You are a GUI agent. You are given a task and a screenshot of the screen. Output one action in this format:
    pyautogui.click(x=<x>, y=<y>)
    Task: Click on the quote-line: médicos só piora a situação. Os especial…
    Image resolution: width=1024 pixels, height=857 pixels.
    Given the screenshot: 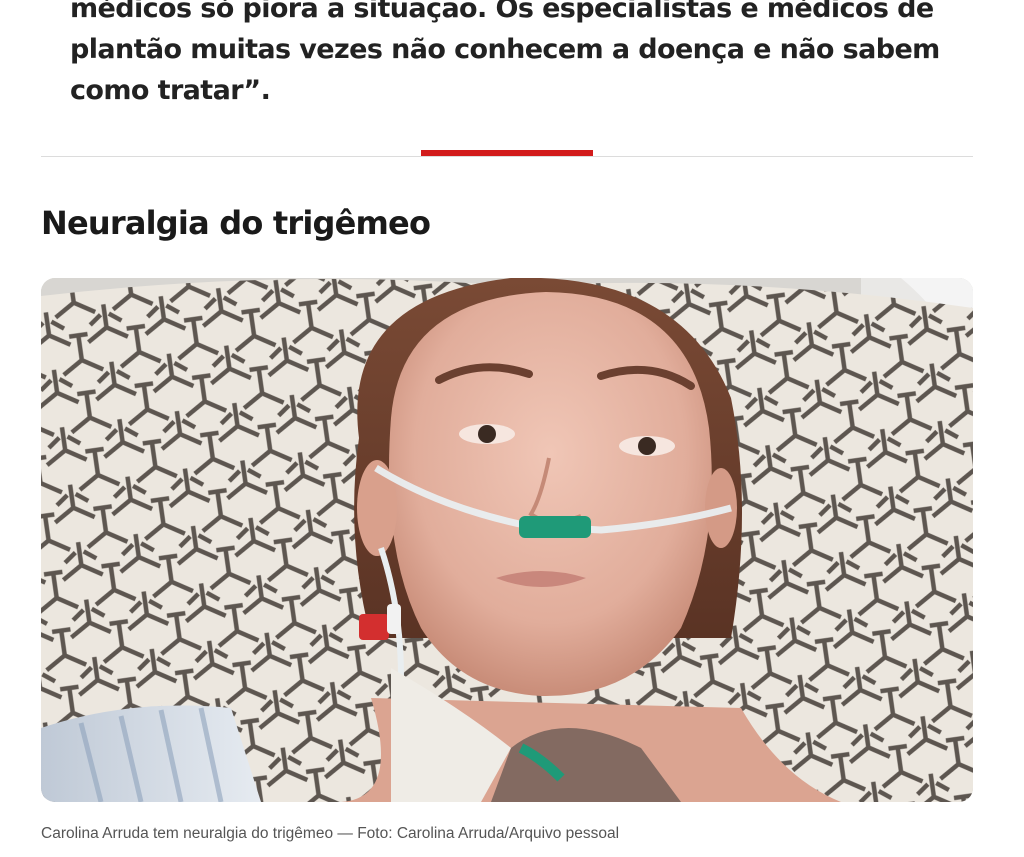 What is the action you would take?
    pyautogui.click(x=502, y=12)
    